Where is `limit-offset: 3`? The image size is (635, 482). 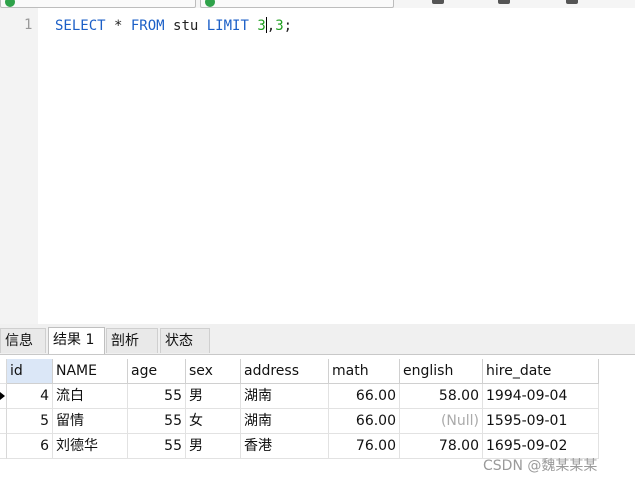
limit-offset: 3 is located at coordinates (261, 26).